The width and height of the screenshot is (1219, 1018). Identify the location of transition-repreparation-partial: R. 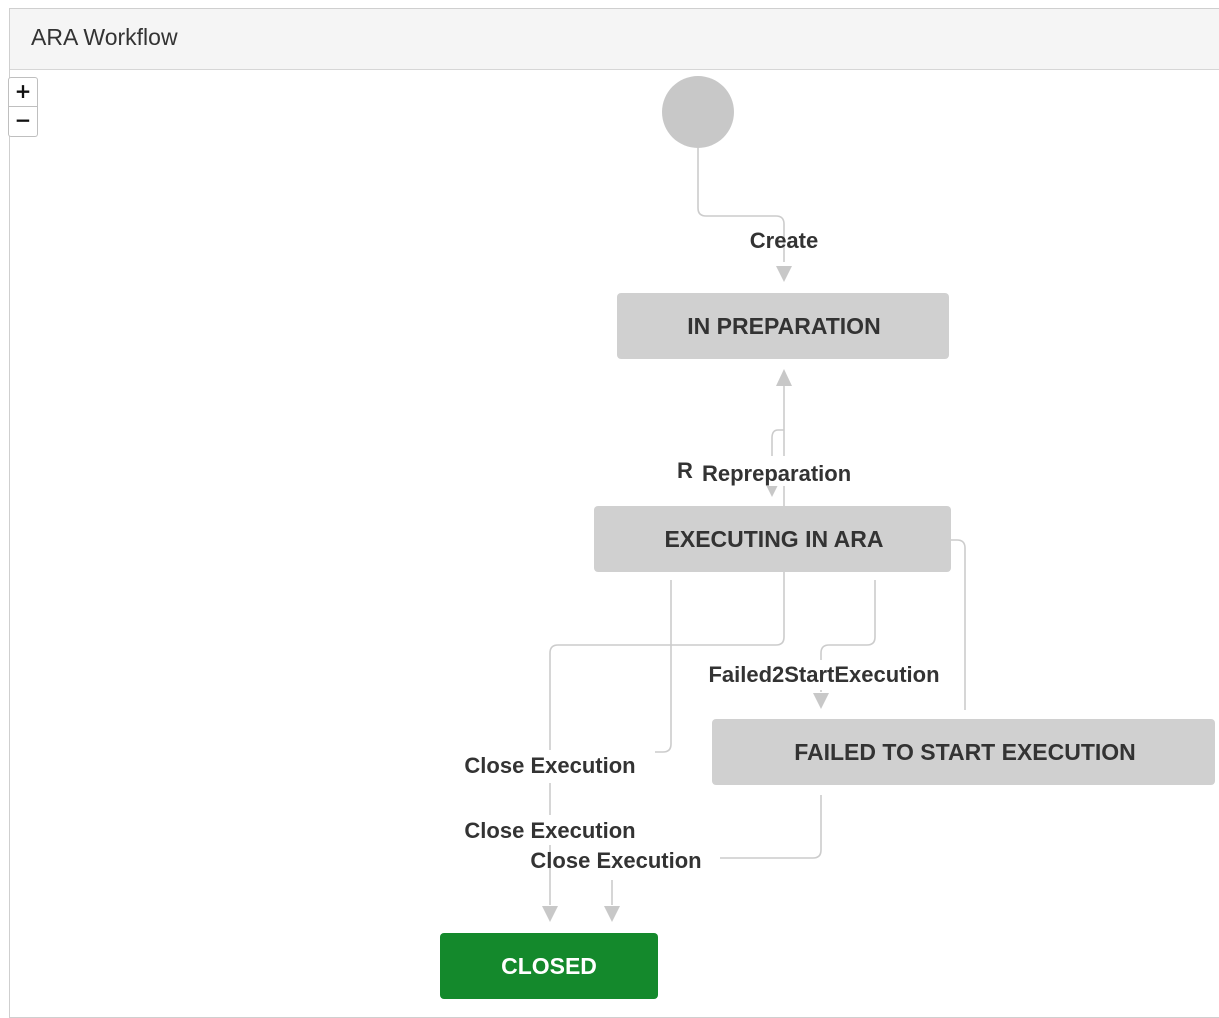
(685, 470).